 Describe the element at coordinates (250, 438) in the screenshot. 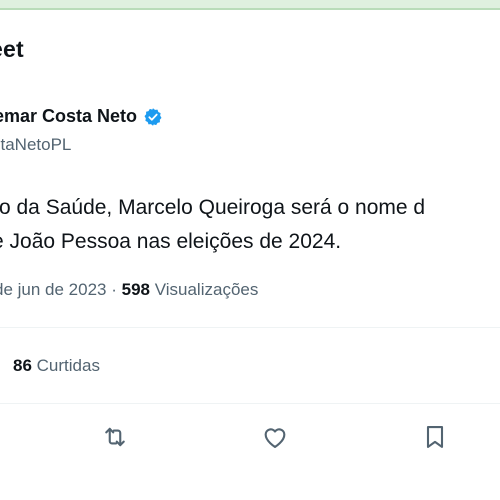

I see `tweet-actions` at that location.